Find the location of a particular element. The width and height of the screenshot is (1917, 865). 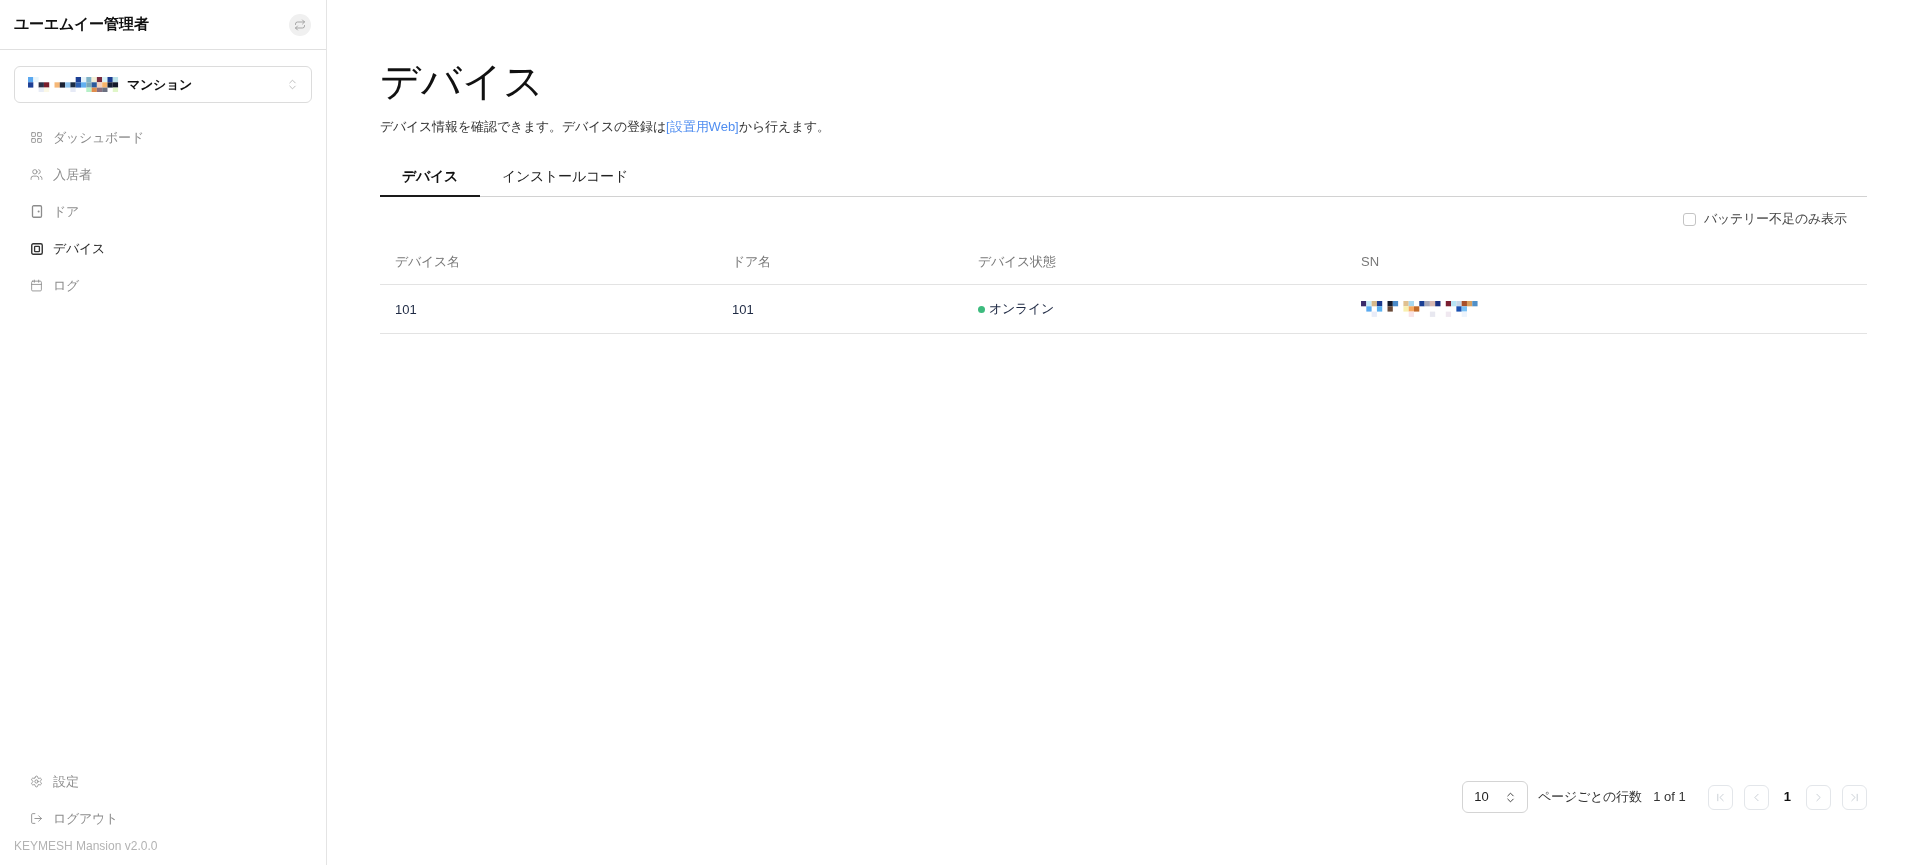

page-title: デバイス is located at coordinates (462, 81).